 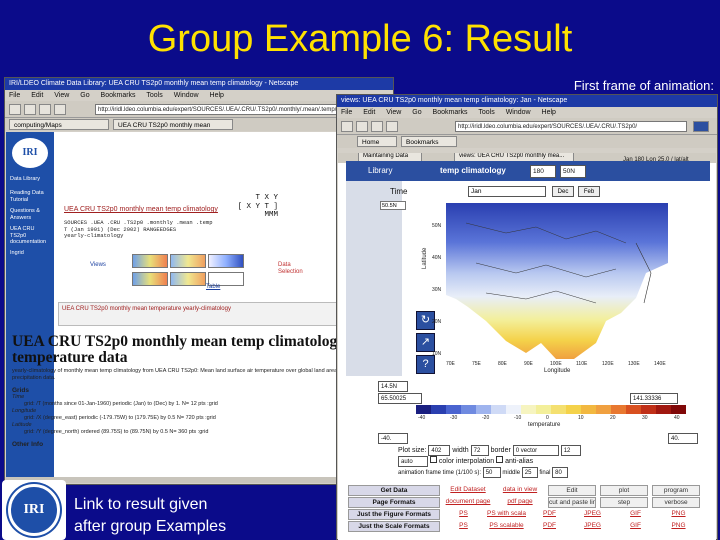 I want to click on lon-cell: 180, so click(x=543, y=171).